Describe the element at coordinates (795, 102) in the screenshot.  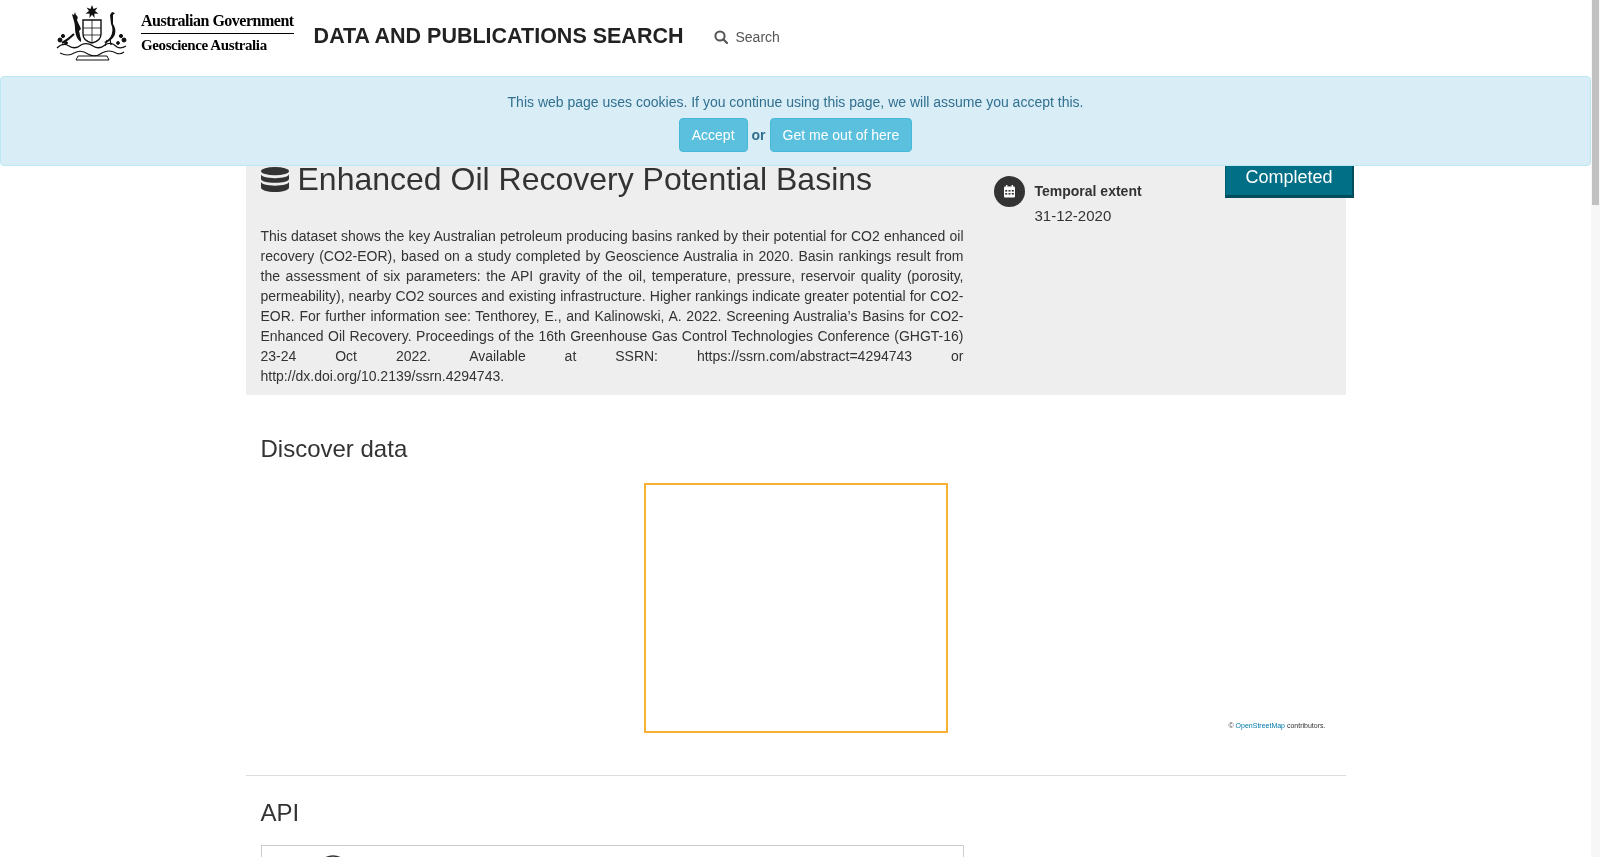
I see `cookie-message: This web page uses cookies. If you continue using this page, we will assume you accept this.` at that location.